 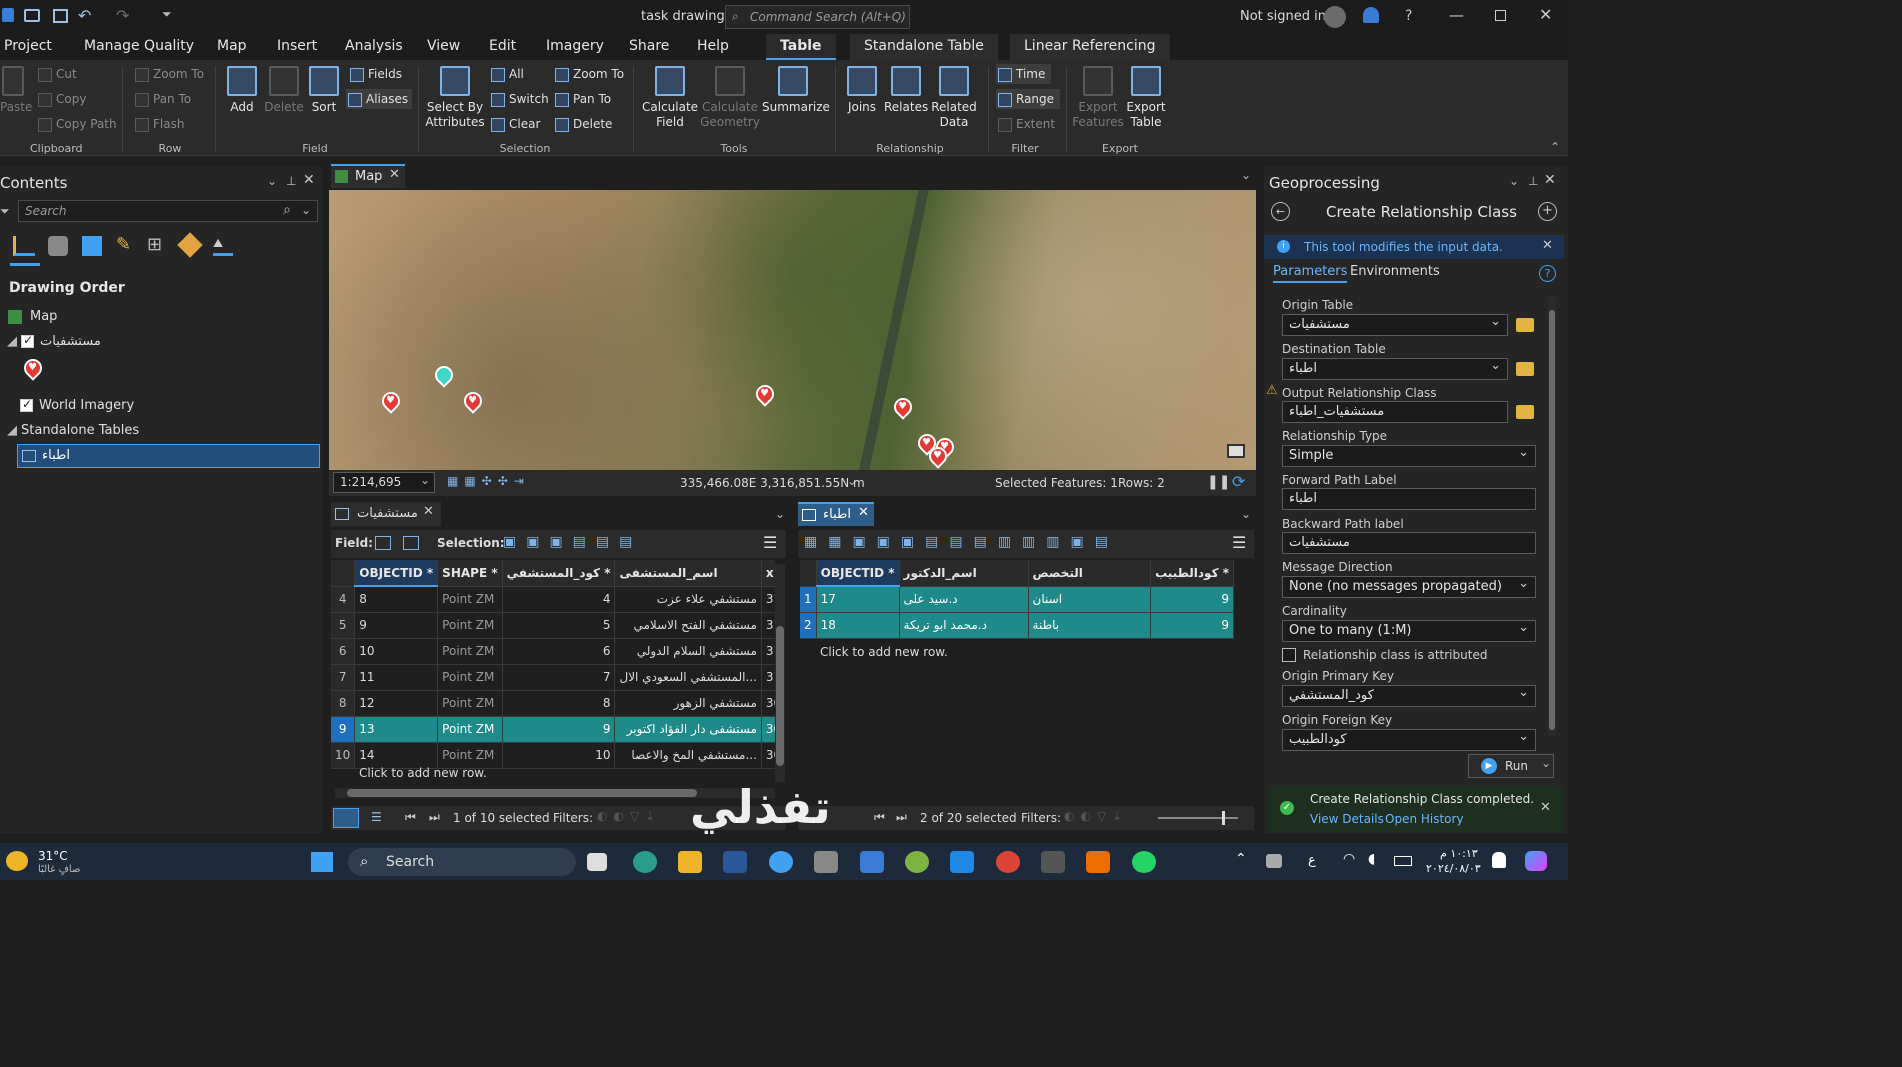 I want to click on whatsapp-icon, so click(x=1144, y=862).